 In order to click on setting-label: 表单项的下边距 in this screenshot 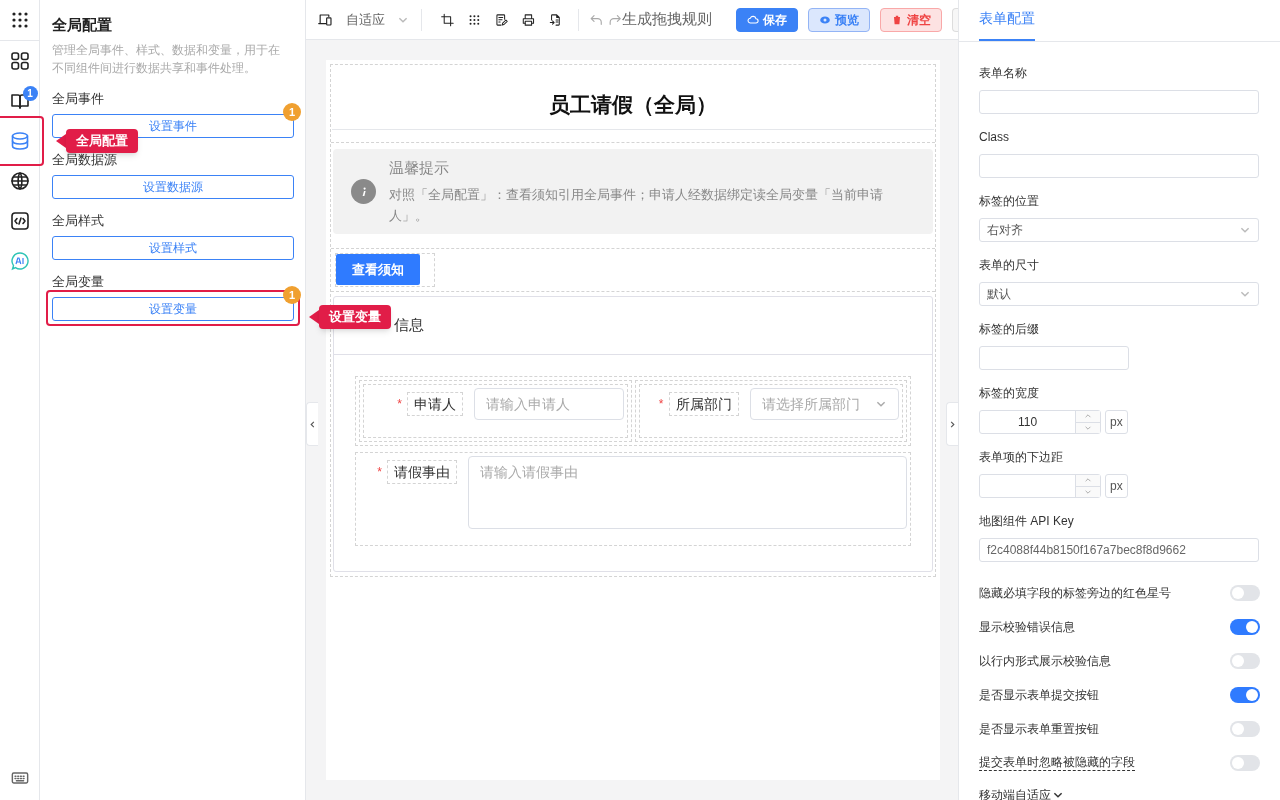, I will do `click(1021, 457)`.